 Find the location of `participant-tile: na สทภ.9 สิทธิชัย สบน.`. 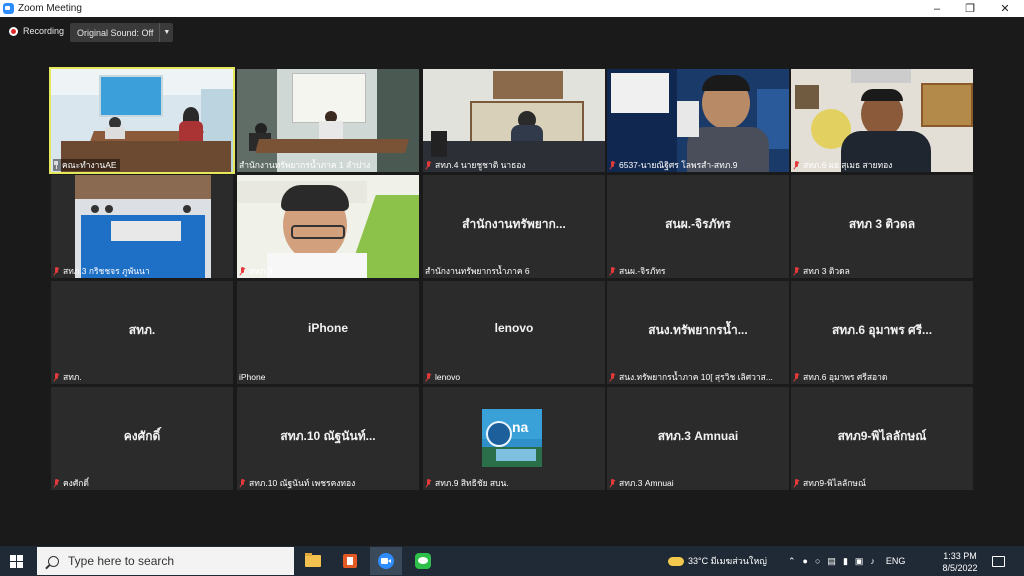

participant-tile: na สทภ.9 สิทธิชัย สบน. is located at coordinates (514, 438).